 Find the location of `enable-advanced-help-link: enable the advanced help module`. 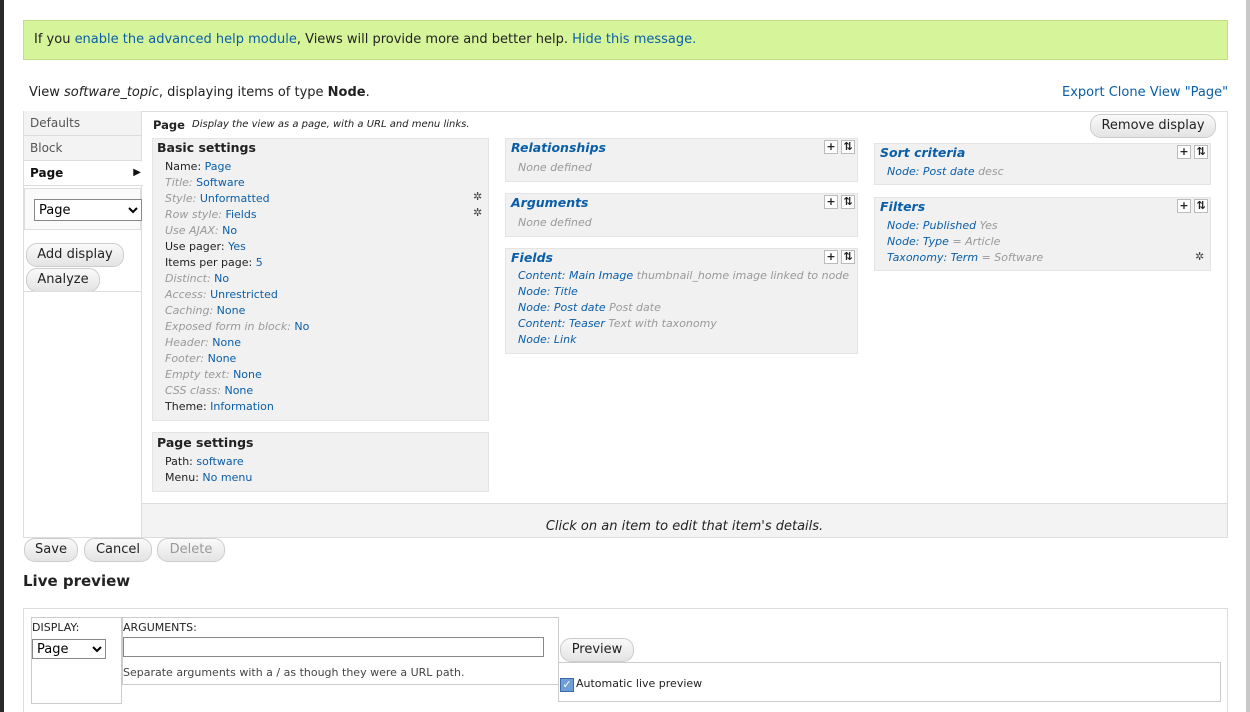

enable-advanced-help-link: enable the advanced help module is located at coordinates (186, 39).